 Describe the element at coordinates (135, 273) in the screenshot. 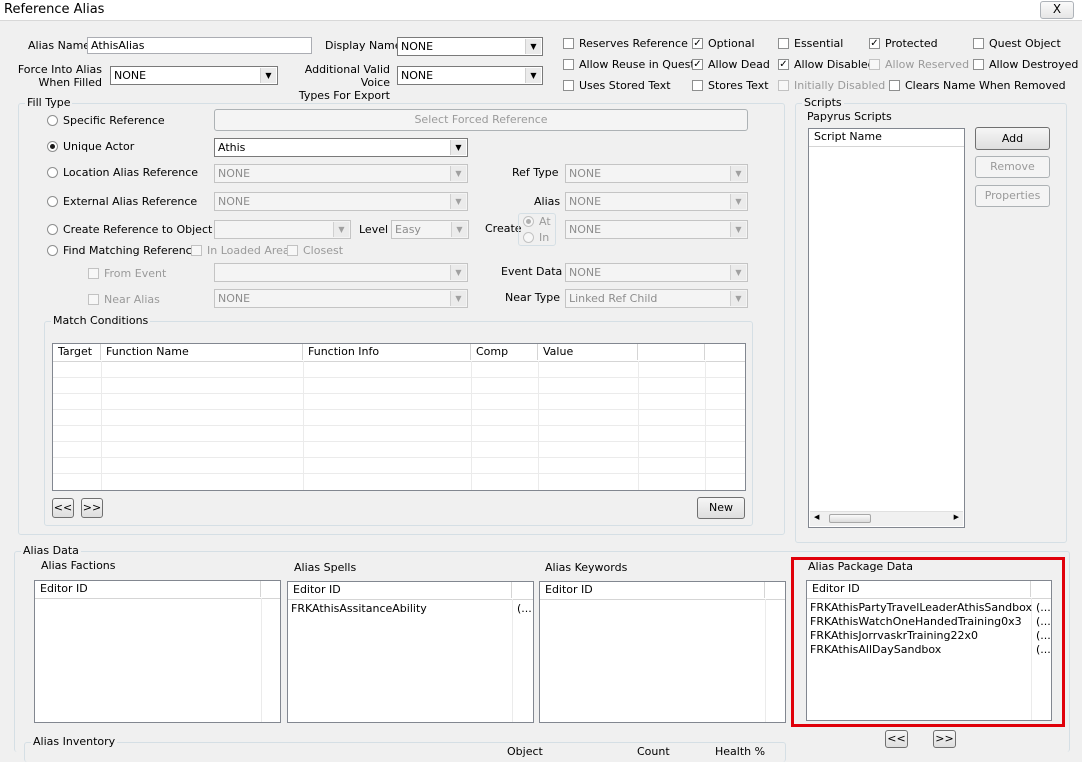

I see `from-event-label: From Event` at that location.